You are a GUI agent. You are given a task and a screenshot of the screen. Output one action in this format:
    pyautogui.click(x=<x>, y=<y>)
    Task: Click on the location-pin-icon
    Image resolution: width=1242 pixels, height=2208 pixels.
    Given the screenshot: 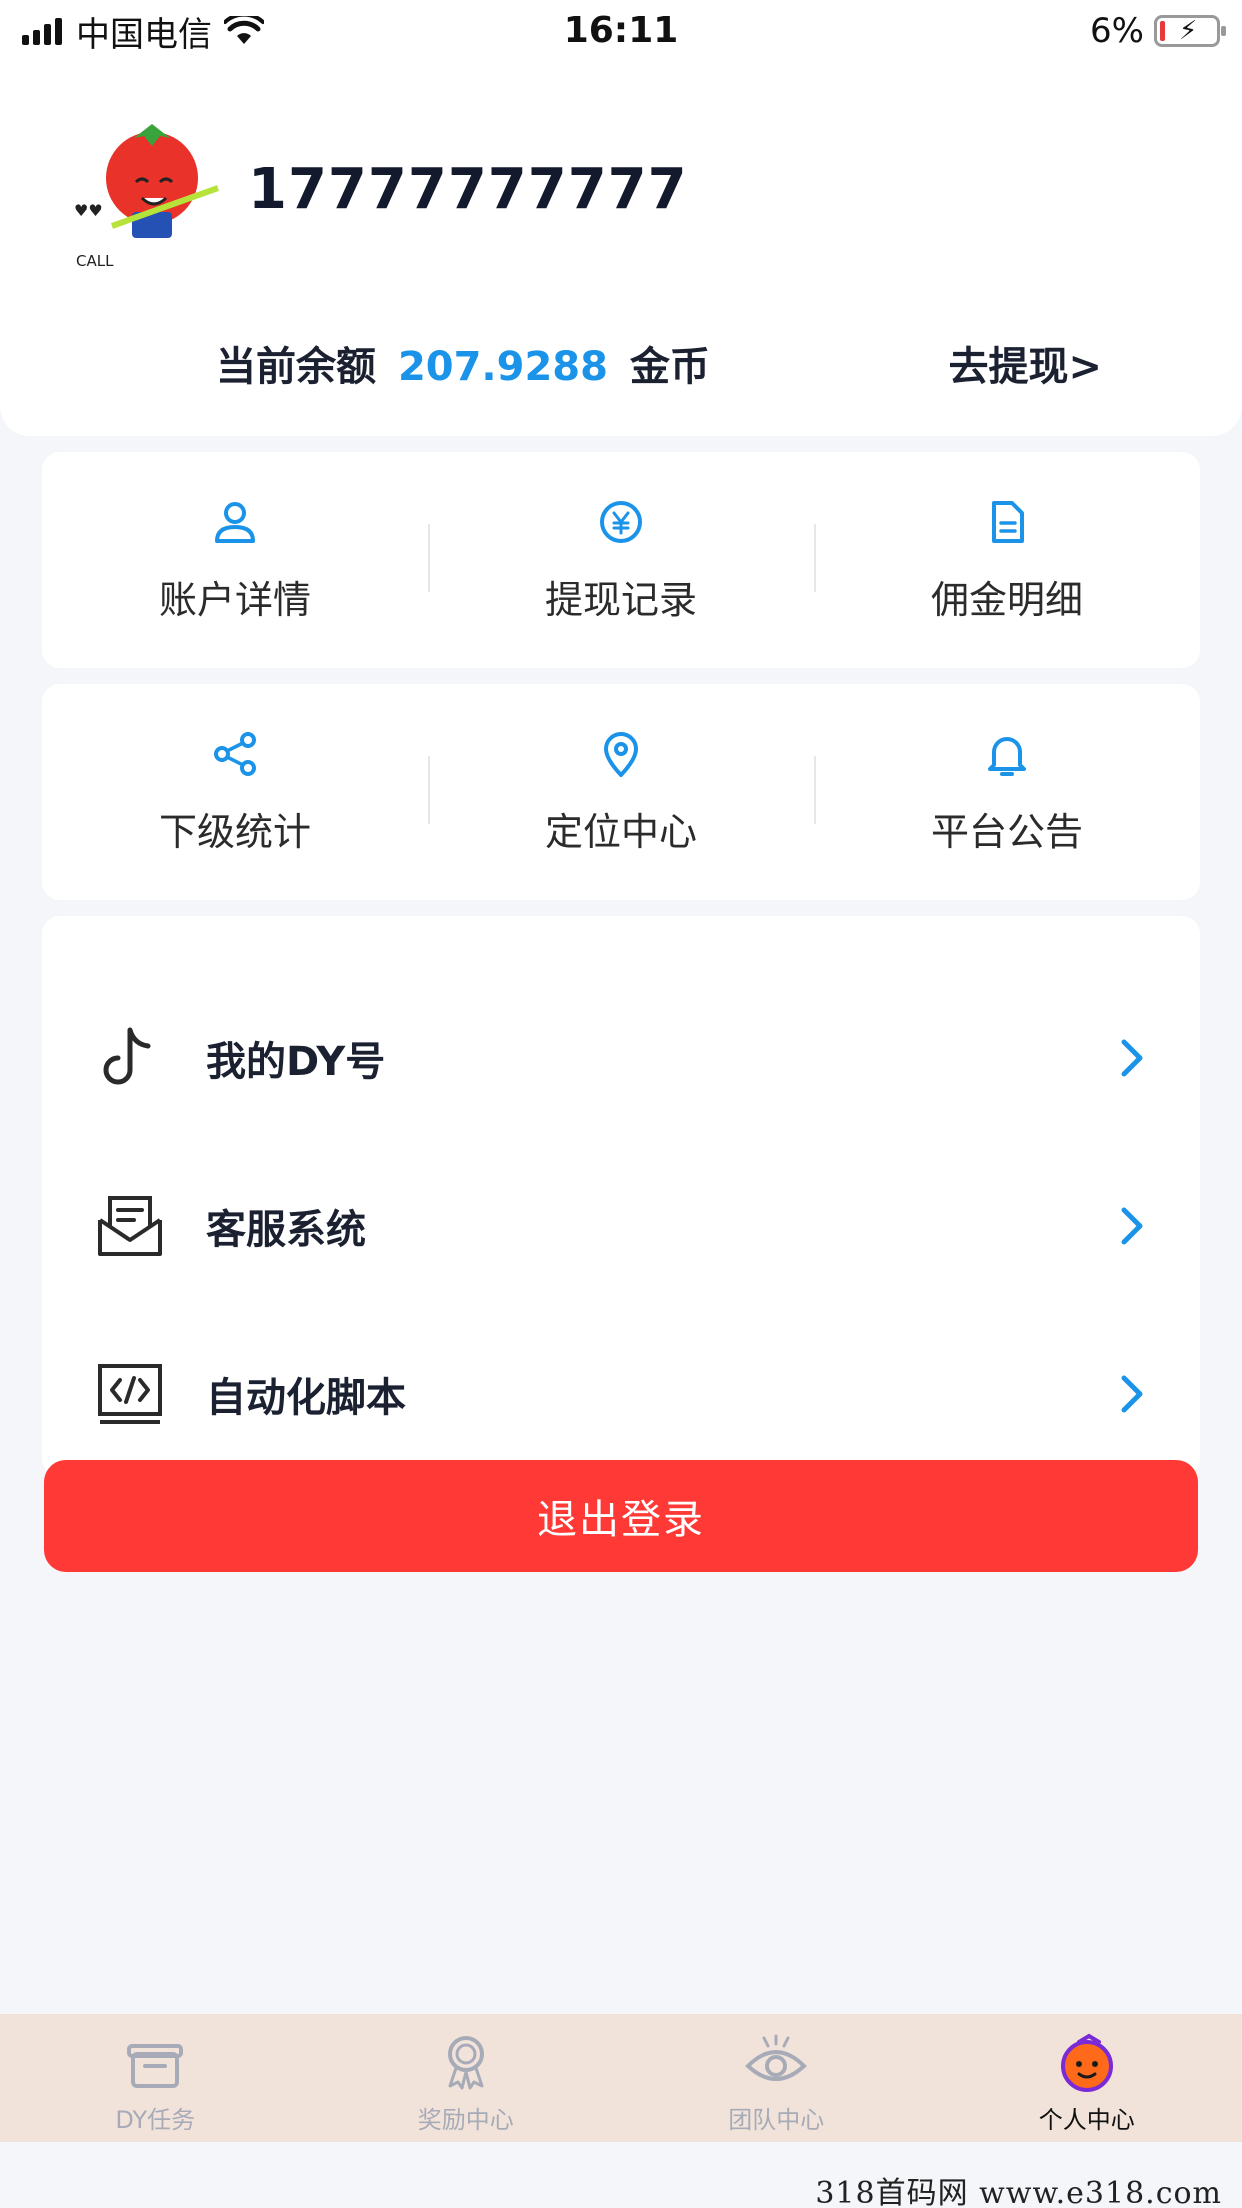 What is the action you would take?
    pyautogui.click(x=621, y=754)
    